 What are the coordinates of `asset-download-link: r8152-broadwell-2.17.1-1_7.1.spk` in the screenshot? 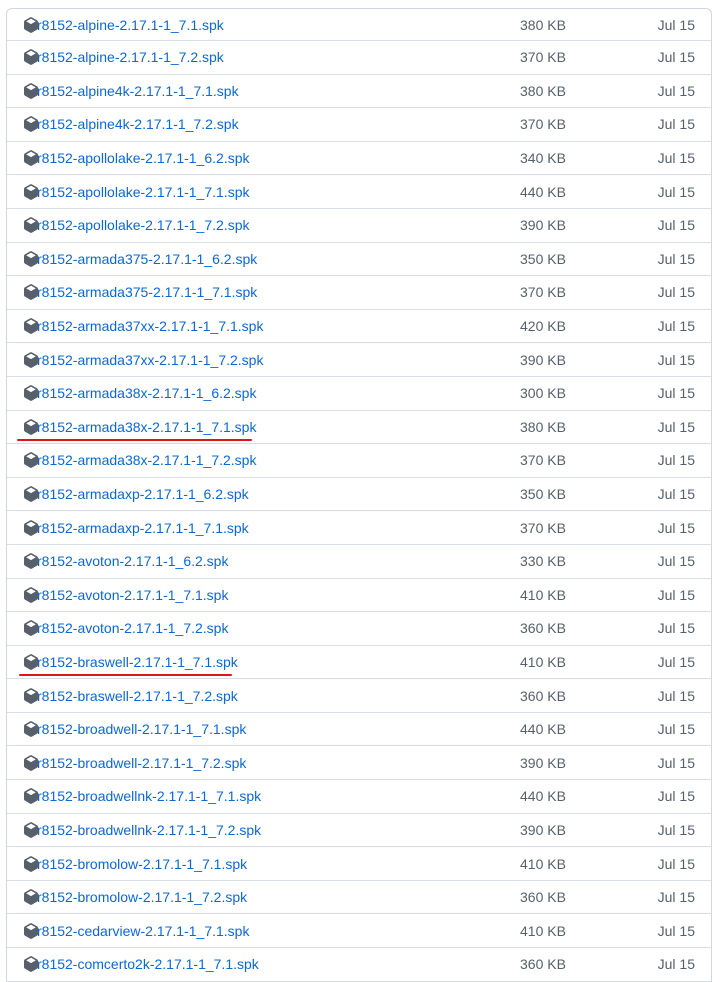 It's located at (141, 729).